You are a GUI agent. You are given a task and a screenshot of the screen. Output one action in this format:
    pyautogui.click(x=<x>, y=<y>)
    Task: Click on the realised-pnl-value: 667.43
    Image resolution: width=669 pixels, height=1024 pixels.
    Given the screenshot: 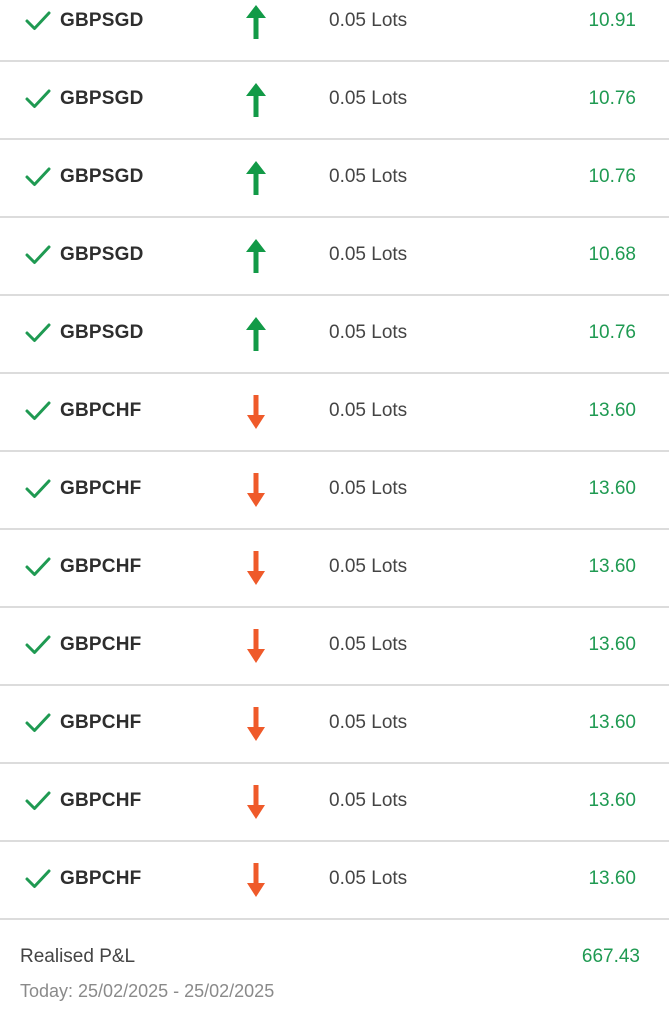 What is the action you would take?
    pyautogui.click(x=610, y=956)
    